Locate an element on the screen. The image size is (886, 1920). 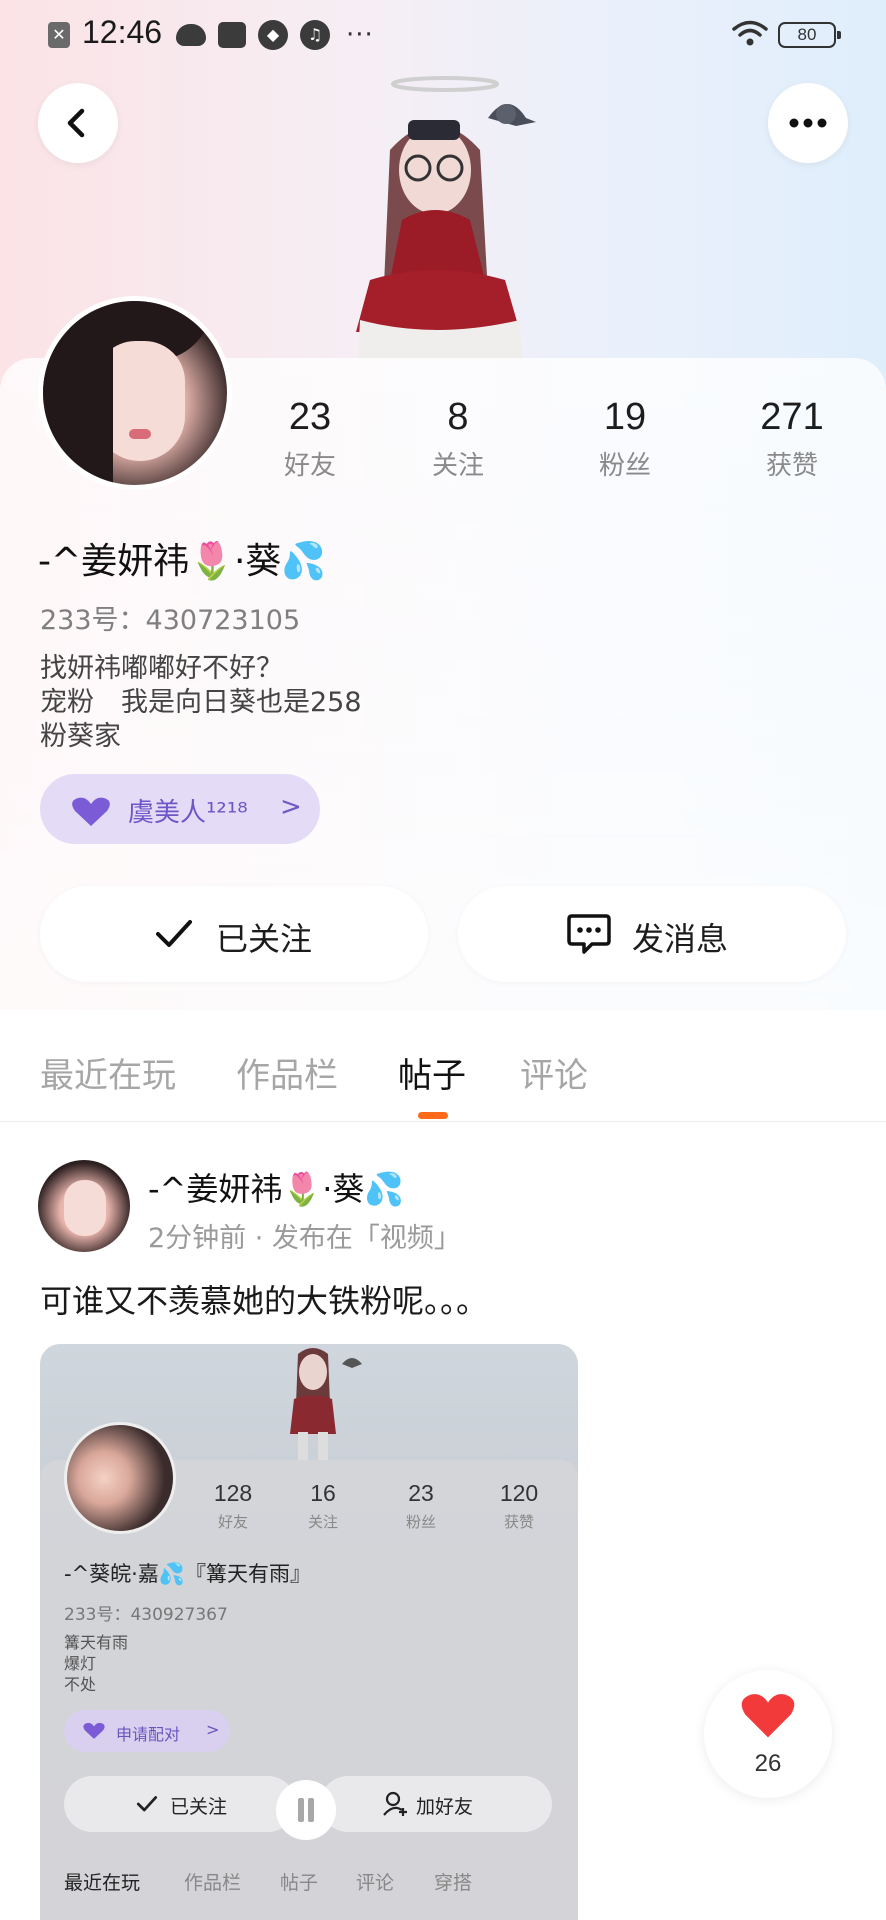
stat-fans: 19 粉丝 is located at coordinates (625, 439).